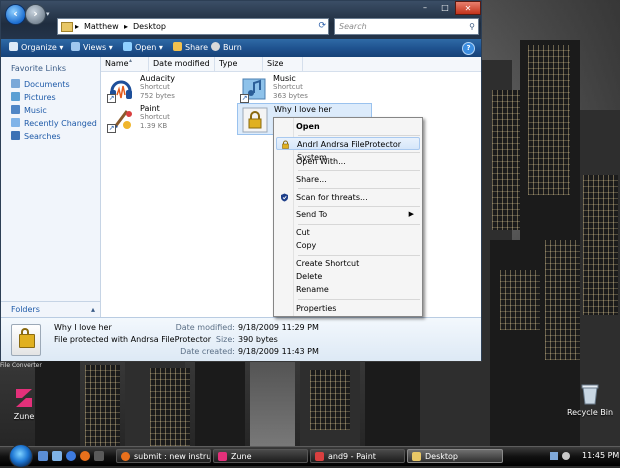  Describe the element at coordinates (39, 68) in the screenshot. I see `favorite-links-heading: Favorite Links` at that location.